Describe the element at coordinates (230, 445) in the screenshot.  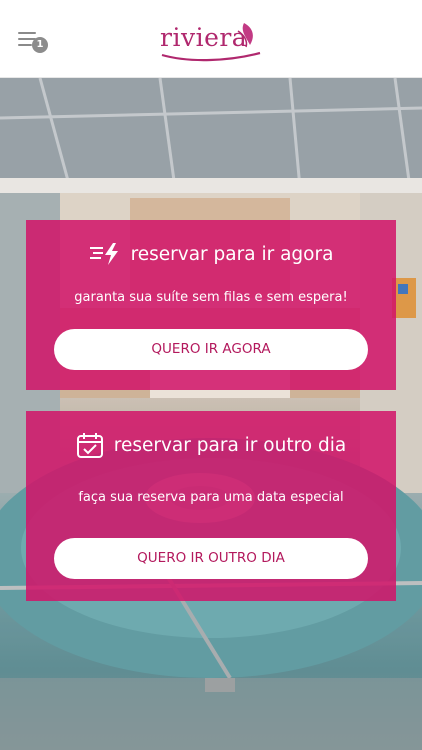
I see `reserve-other-day-title: reservar para ir outro dia` at that location.